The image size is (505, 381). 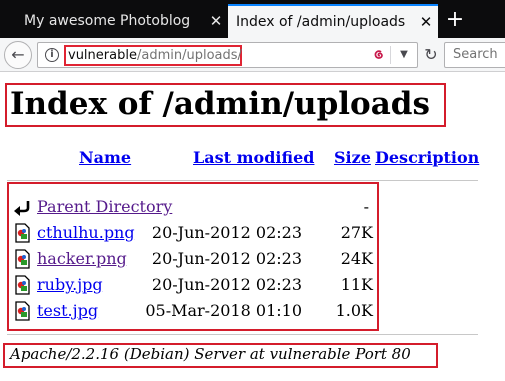 I want to click on back-button: ←, so click(x=18, y=55).